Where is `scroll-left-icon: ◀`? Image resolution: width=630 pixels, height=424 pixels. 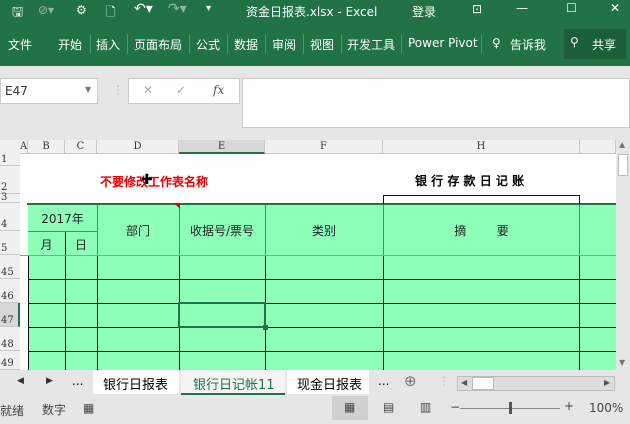 scroll-left-icon: ◀ is located at coordinates (464, 382).